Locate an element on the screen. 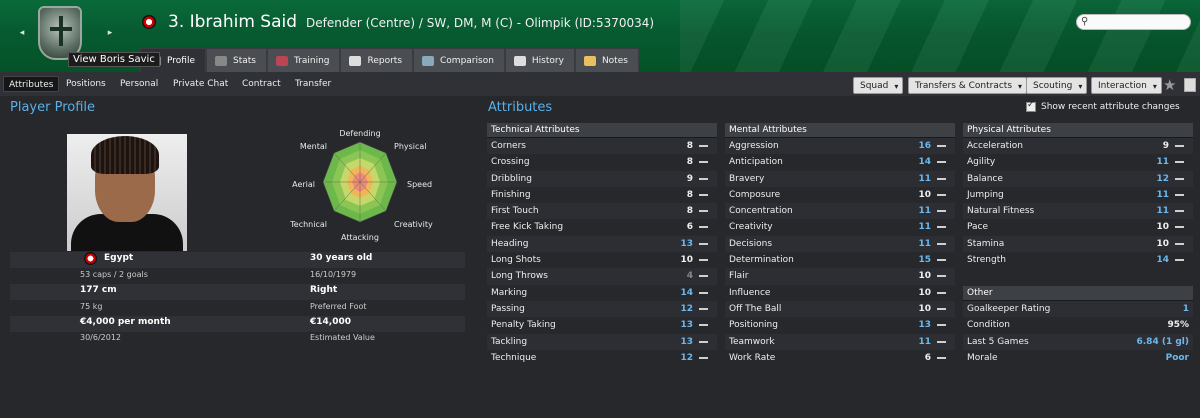 Image resolution: width=1200 pixels, height=418 pixels. attribute-row: Decisions 11 is located at coordinates (840, 244).